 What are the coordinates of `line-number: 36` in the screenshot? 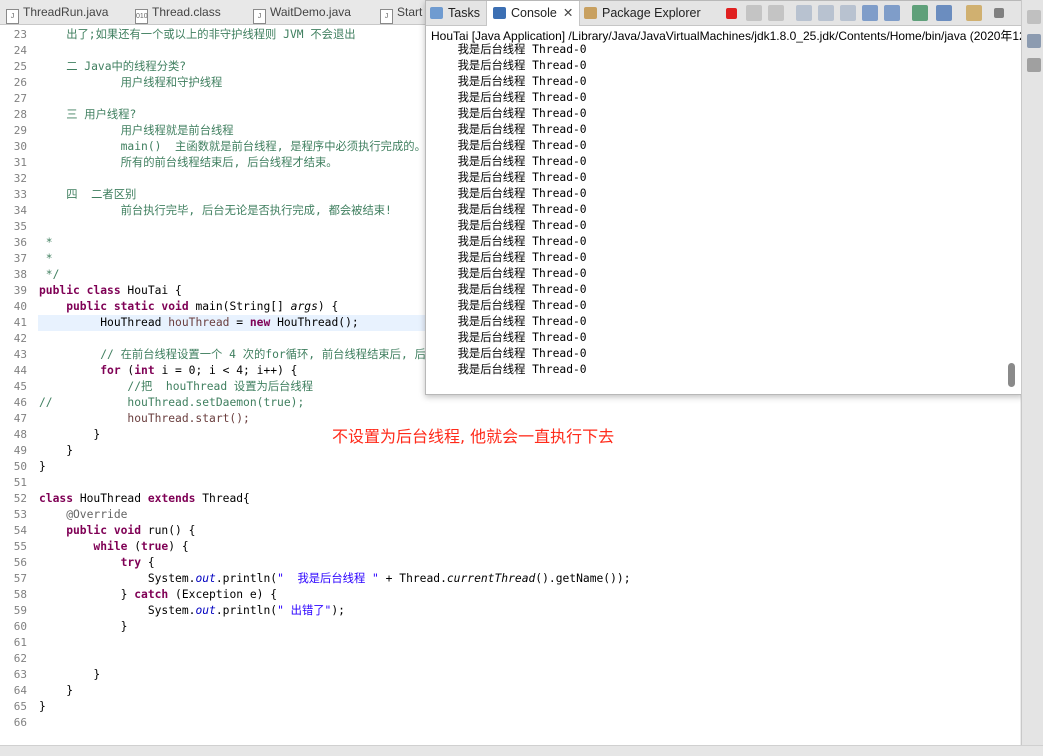 It's located at (20, 242).